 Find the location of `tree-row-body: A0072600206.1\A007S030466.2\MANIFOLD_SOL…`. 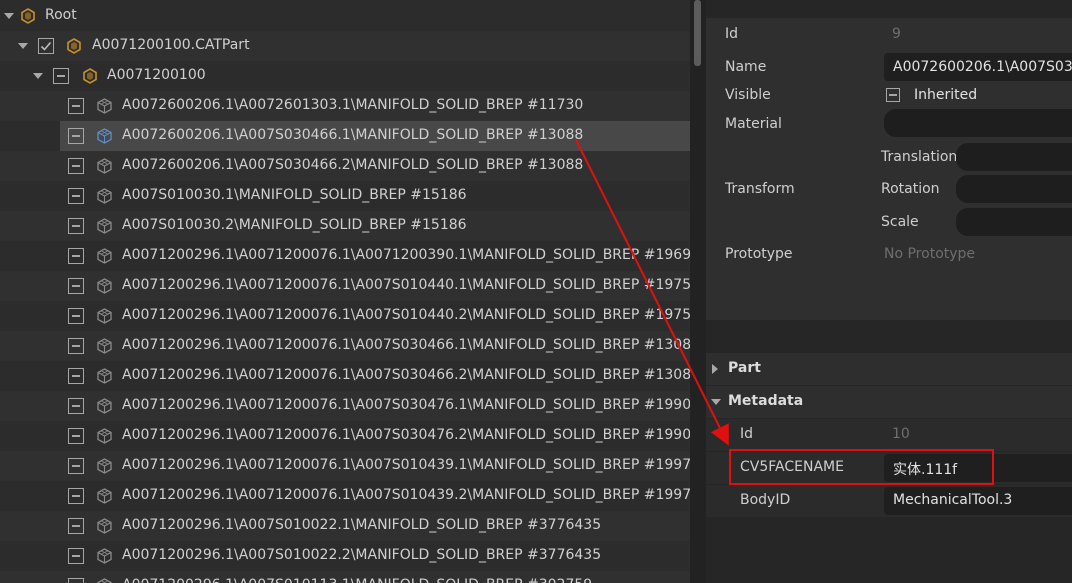

tree-row-body: A0072600206.1\A007S030466.2\MANIFOLD_SOL… is located at coordinates (345, 166).